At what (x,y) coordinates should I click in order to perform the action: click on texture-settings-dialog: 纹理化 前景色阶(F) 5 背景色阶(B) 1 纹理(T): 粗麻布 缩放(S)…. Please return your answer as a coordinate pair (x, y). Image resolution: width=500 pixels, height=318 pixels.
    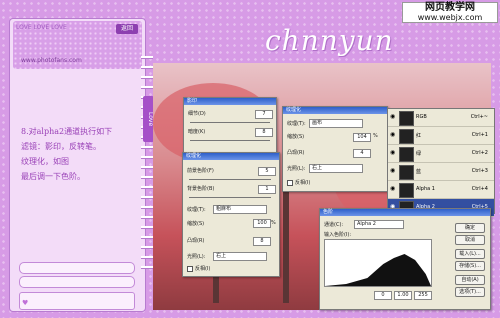
    Looking at the image, I should click on (231, 214).